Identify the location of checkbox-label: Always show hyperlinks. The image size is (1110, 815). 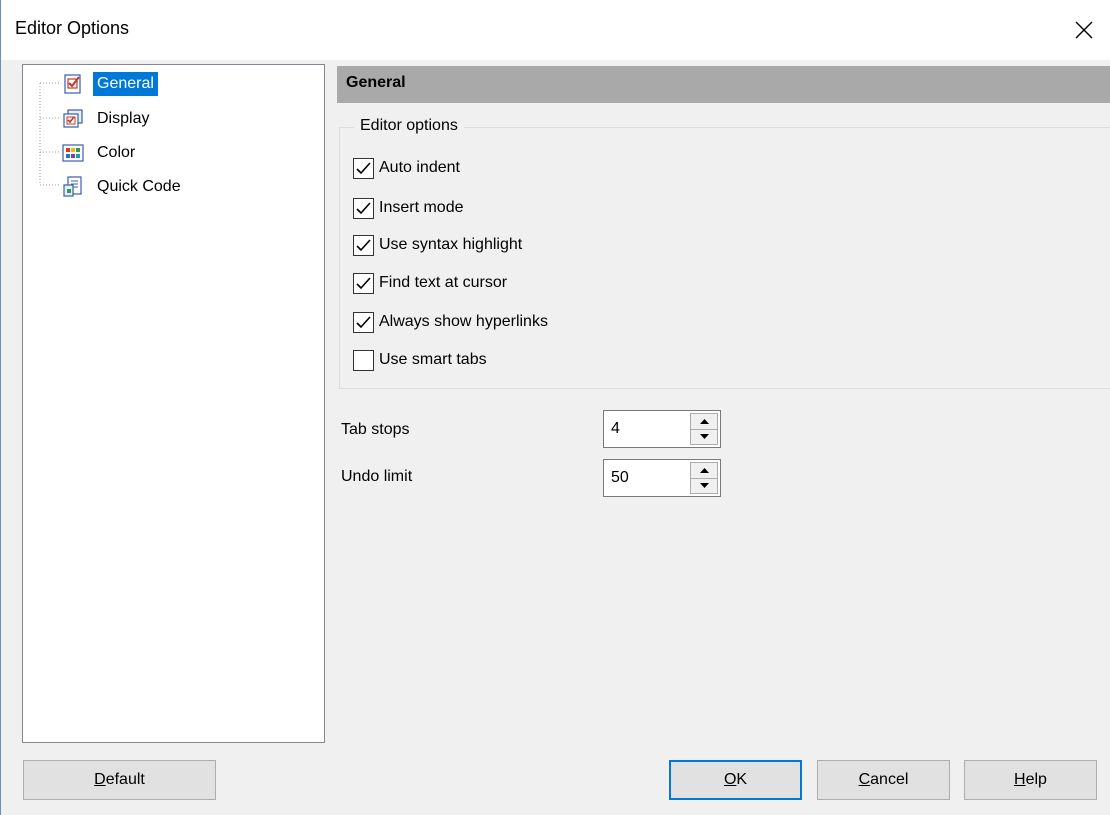
(463, 321).